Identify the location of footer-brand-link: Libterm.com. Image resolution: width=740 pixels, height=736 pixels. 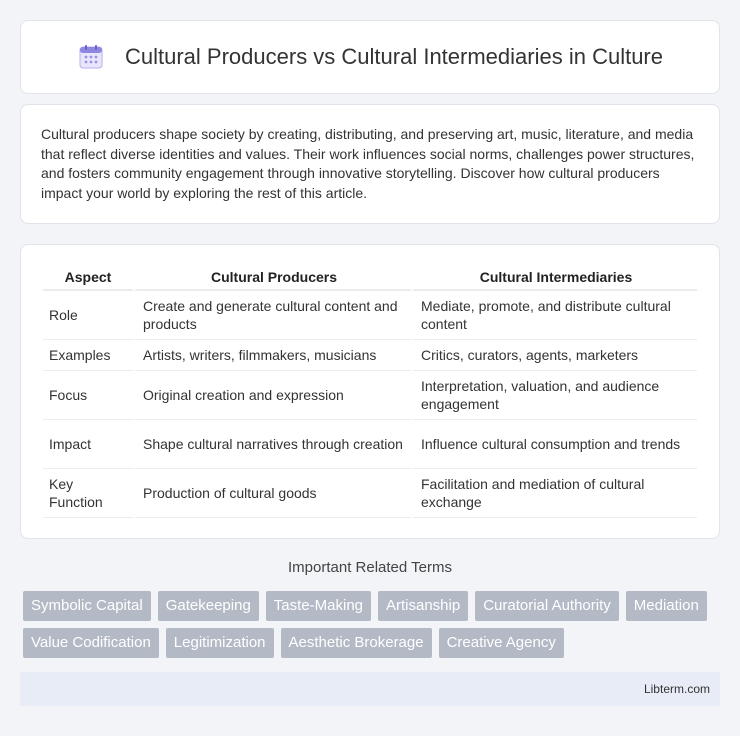
(677, 689).